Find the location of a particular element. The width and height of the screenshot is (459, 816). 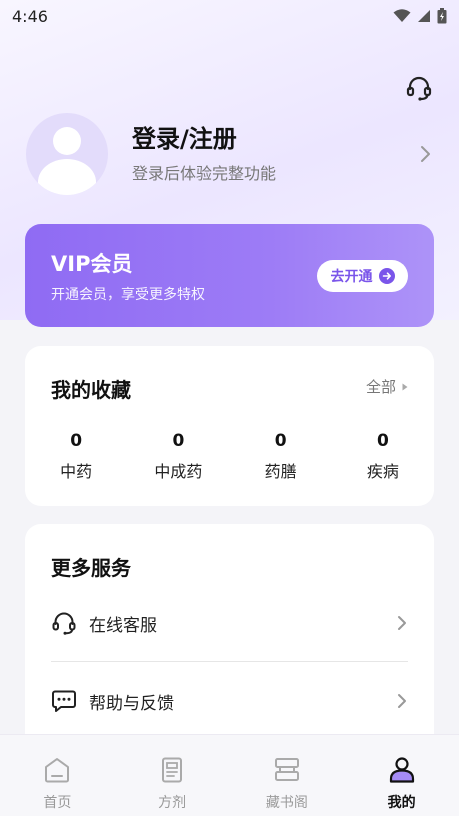

status-bar: 4:46 is located at coordinates (229, 16).